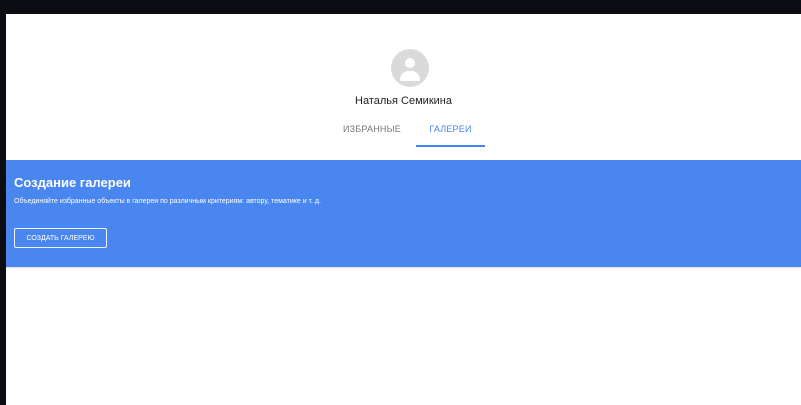 This screenshot has width=801, height=405. I want to click on profile-tabs: ИЗБРАННЫЕ ГАЛЕРЕИ, so click(403, 136).